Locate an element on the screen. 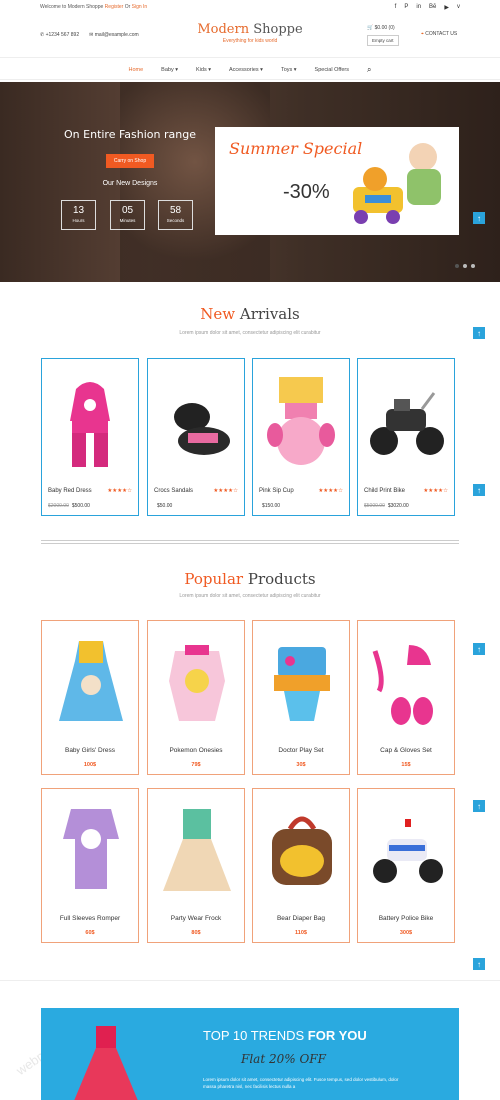 This screenshot has height=1100, width=500. popular-products-title: Popular Products is located at coordinates (250, 579).